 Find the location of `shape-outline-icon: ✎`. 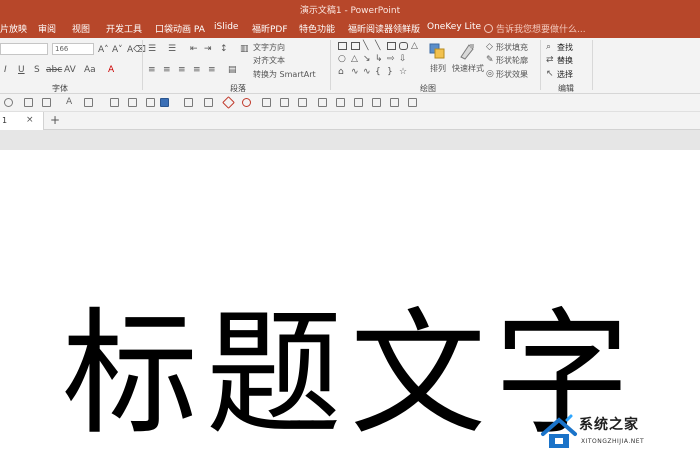

shape-outline-icon: ✎ is located at coordinates (490, 60).